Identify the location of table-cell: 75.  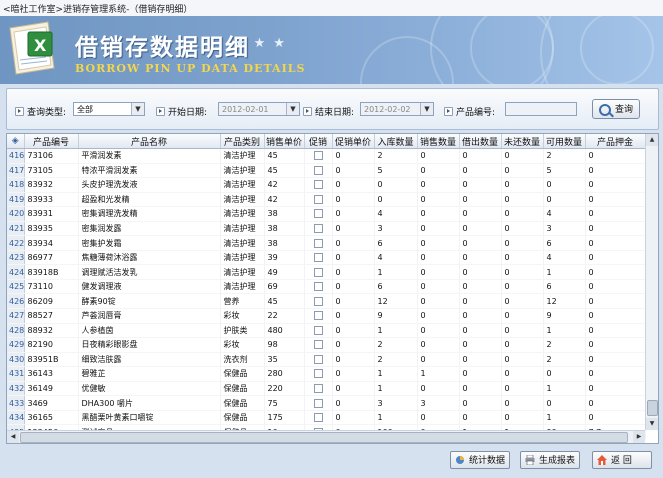
(284, 403).